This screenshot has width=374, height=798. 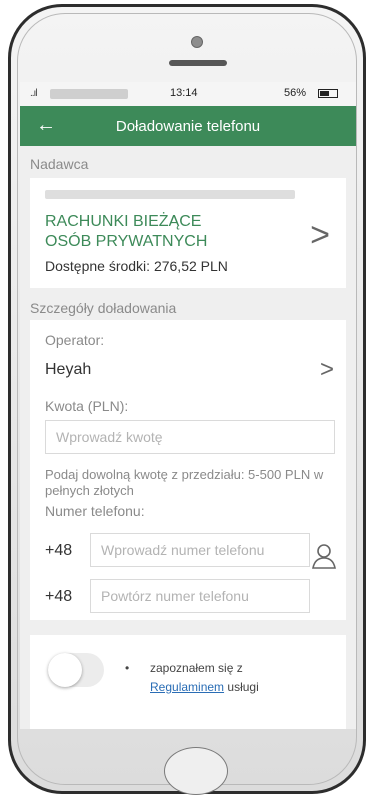 I want to click on amount-label: Kwota (PLN):, so click(x=87, y=406).